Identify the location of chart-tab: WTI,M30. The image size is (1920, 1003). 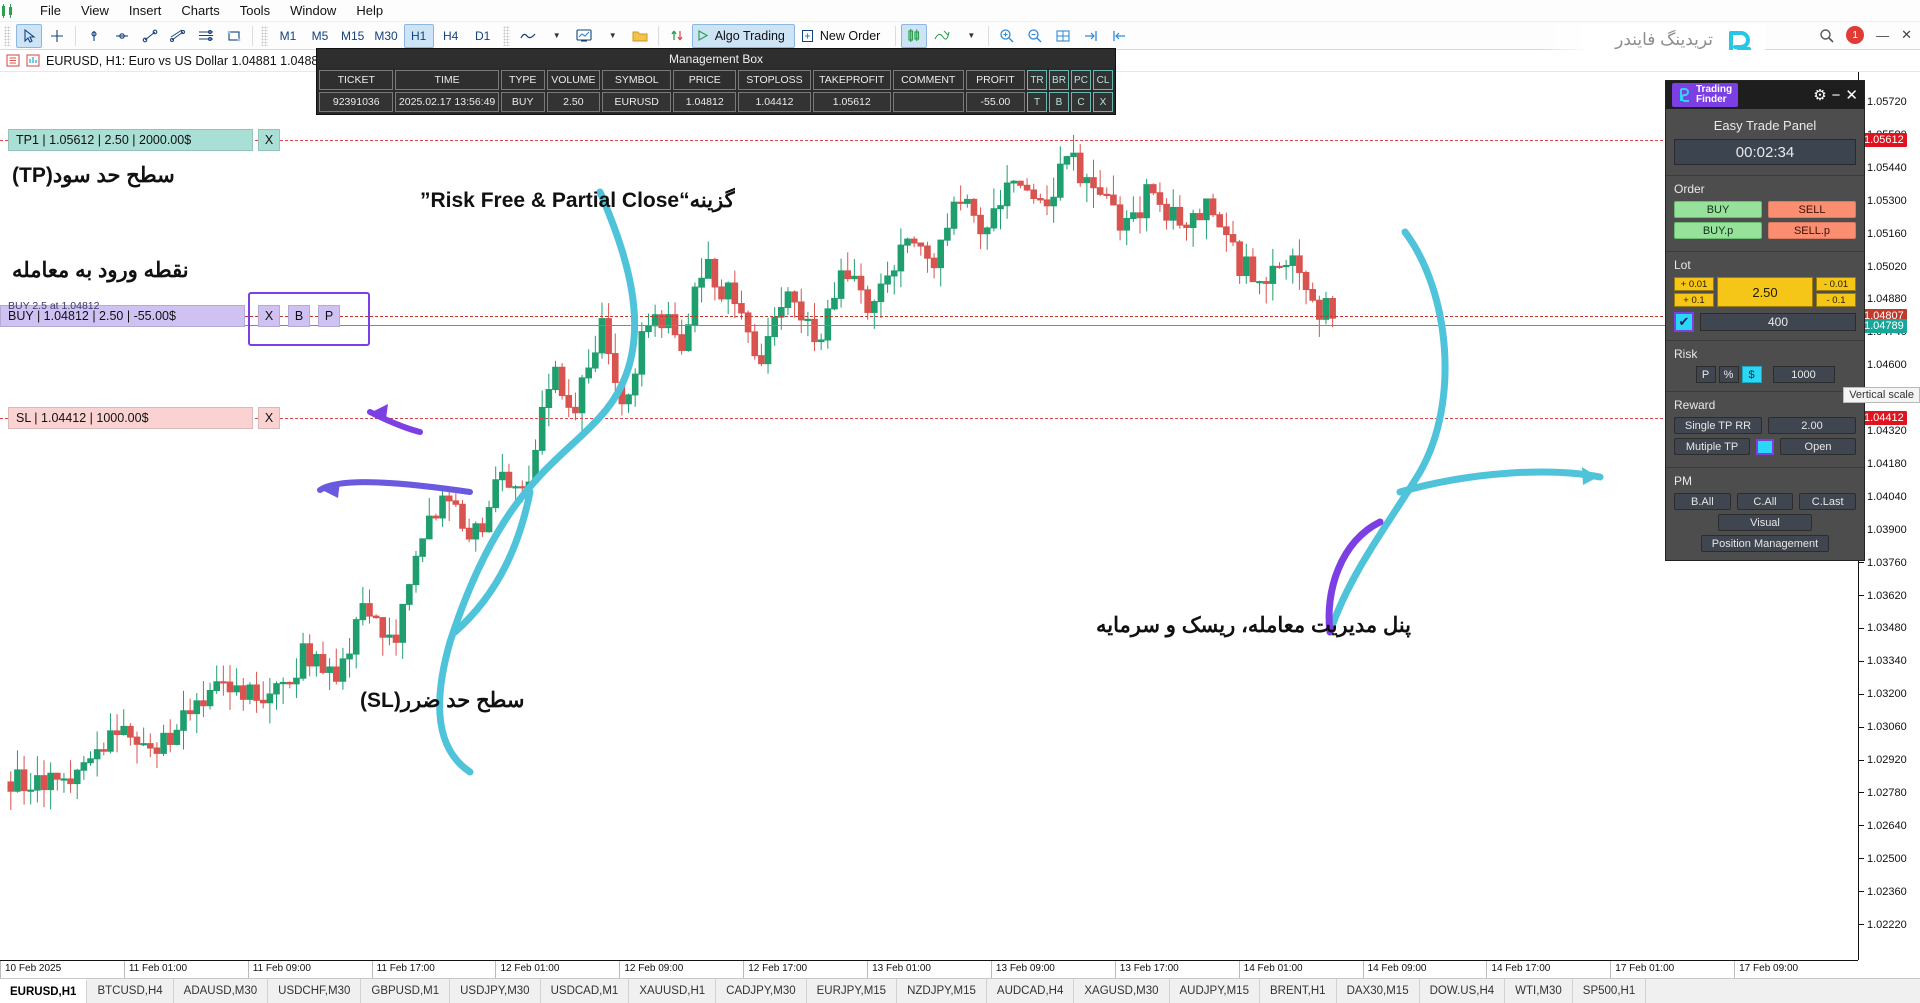
(1539, 991).